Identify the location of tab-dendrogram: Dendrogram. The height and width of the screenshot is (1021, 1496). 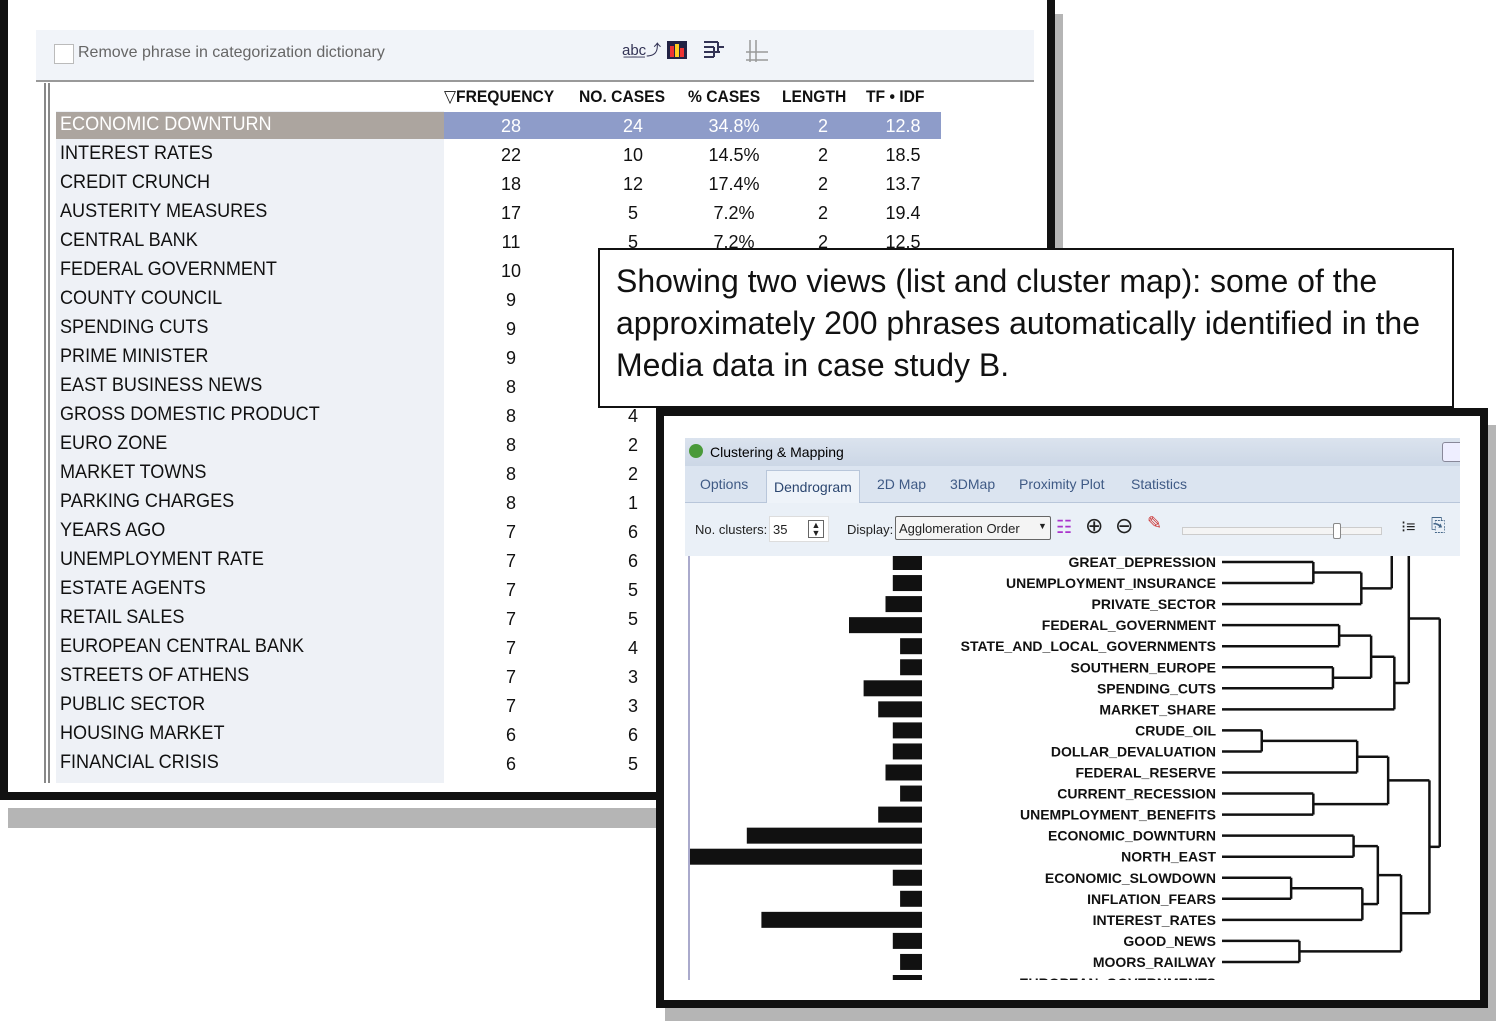
(813, 486).